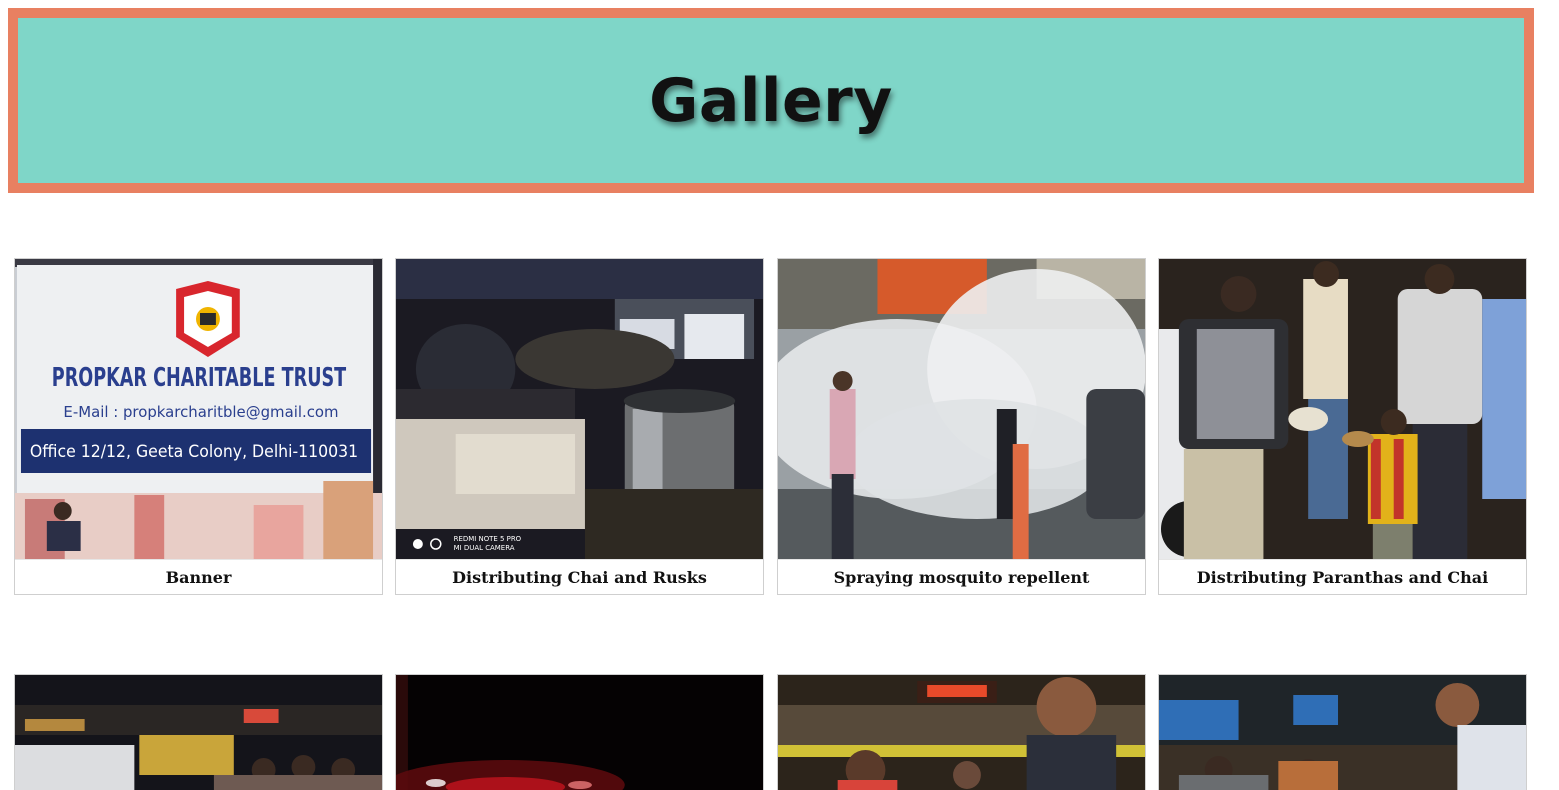  Describe the element at coordinates (484, 548) in the screenshot. I see `camera-watermark-line2: MI DUAL CAMERA` at that location.